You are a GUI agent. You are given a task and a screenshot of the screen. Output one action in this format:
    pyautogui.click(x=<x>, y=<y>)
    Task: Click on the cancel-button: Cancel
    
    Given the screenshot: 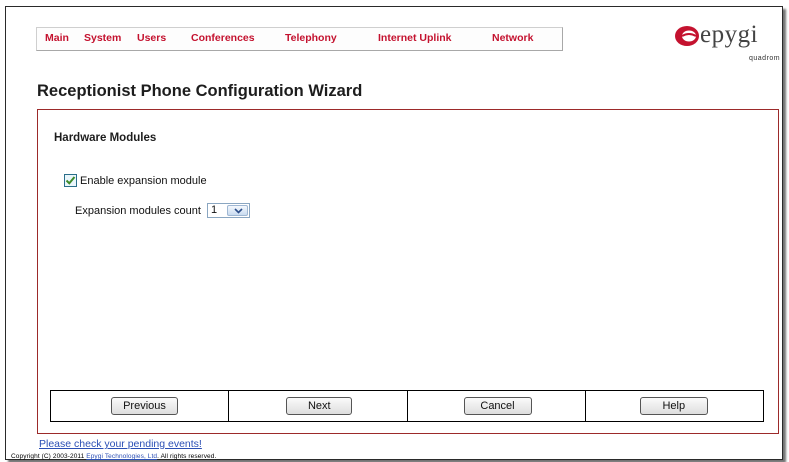 What is the action you would take?
    pyautogui.click(x=497, y=406)
    